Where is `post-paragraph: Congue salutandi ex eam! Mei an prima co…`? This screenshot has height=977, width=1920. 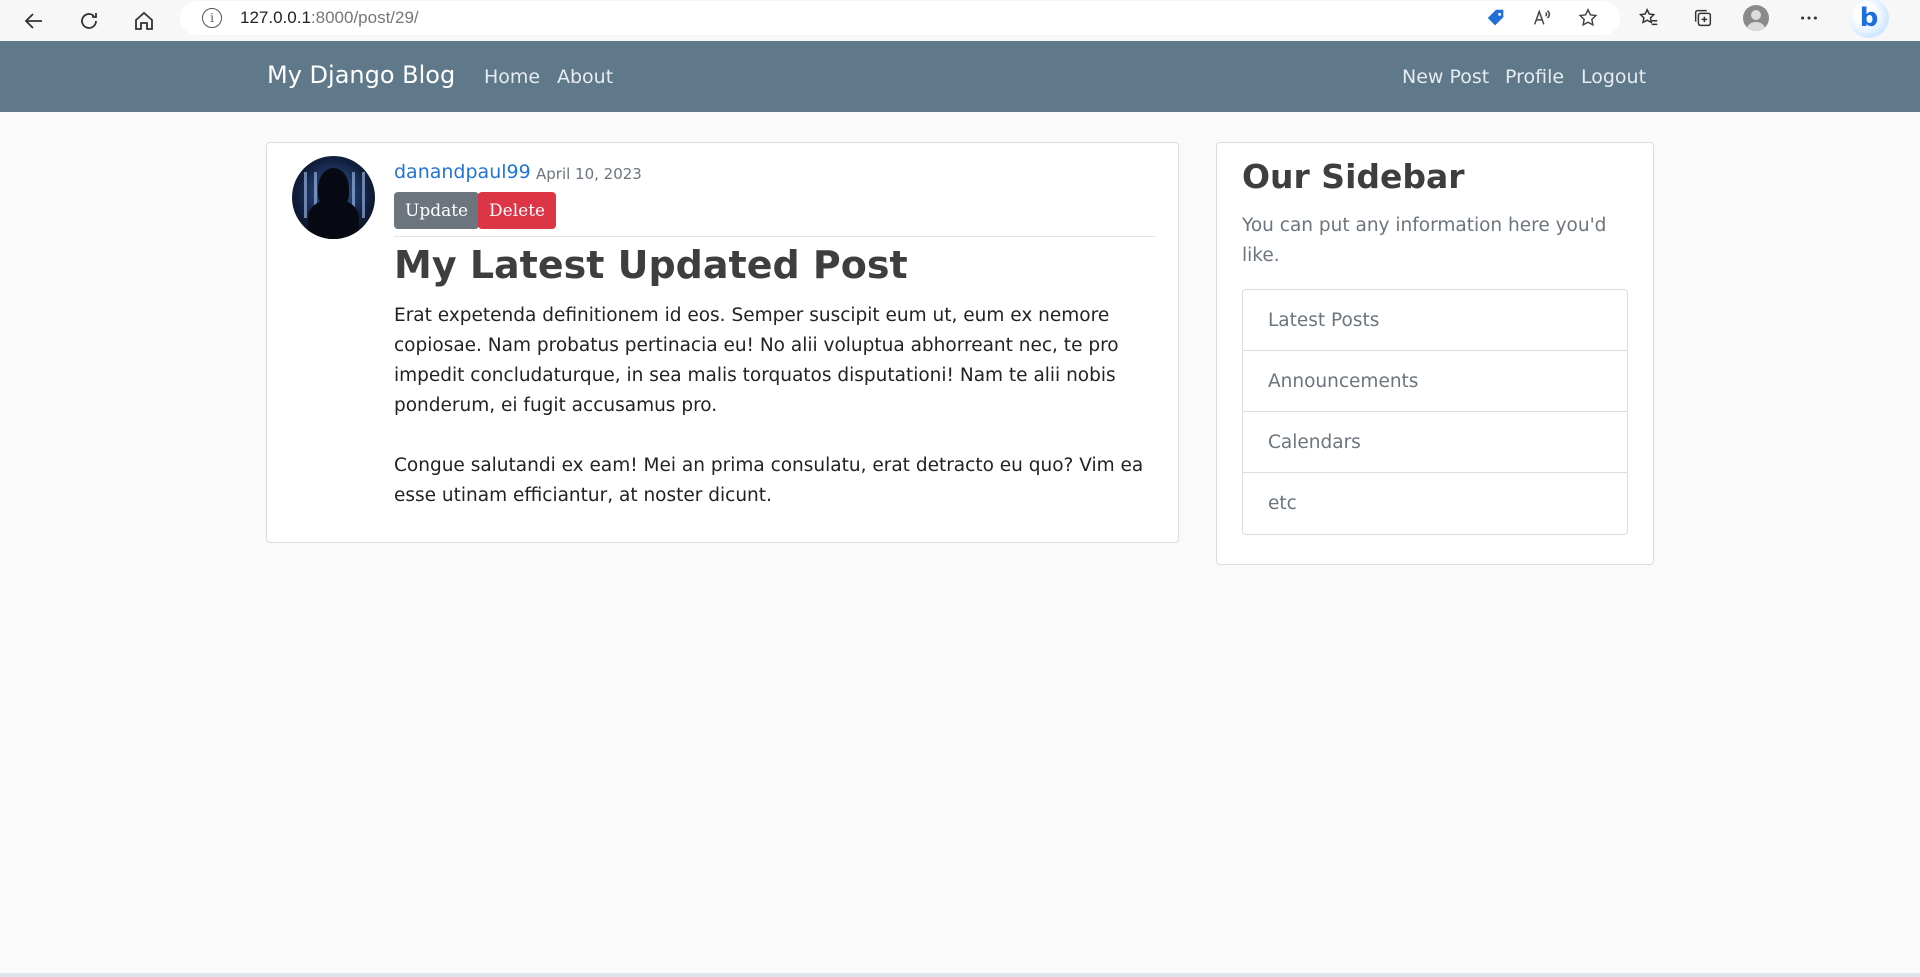 post-paragraph: Congue salutandi ex eam! Mei an prima co… is located at coordinates (769, 480).